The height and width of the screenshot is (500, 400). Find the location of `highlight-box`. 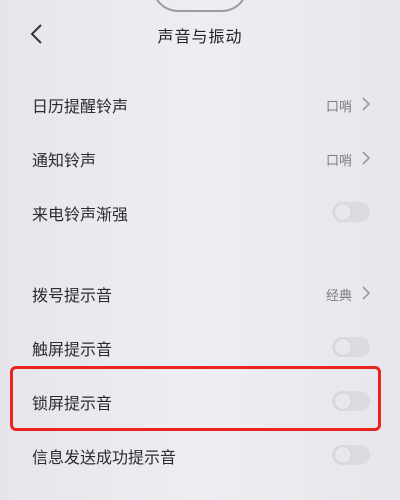

highlight-box is located at coordinates (195, 398).